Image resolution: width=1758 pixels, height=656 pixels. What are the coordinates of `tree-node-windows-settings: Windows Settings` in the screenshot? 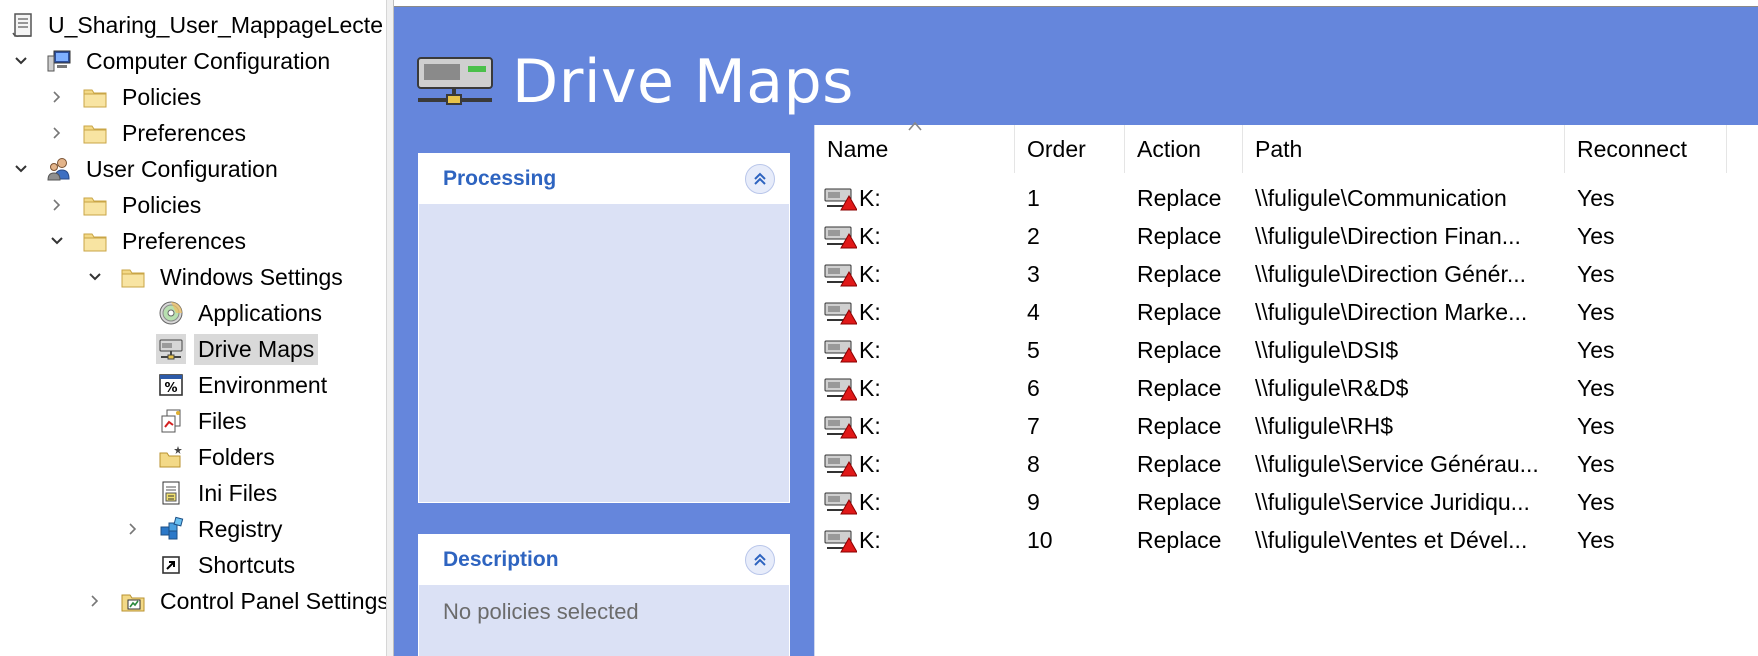 It's located at (215, 277).